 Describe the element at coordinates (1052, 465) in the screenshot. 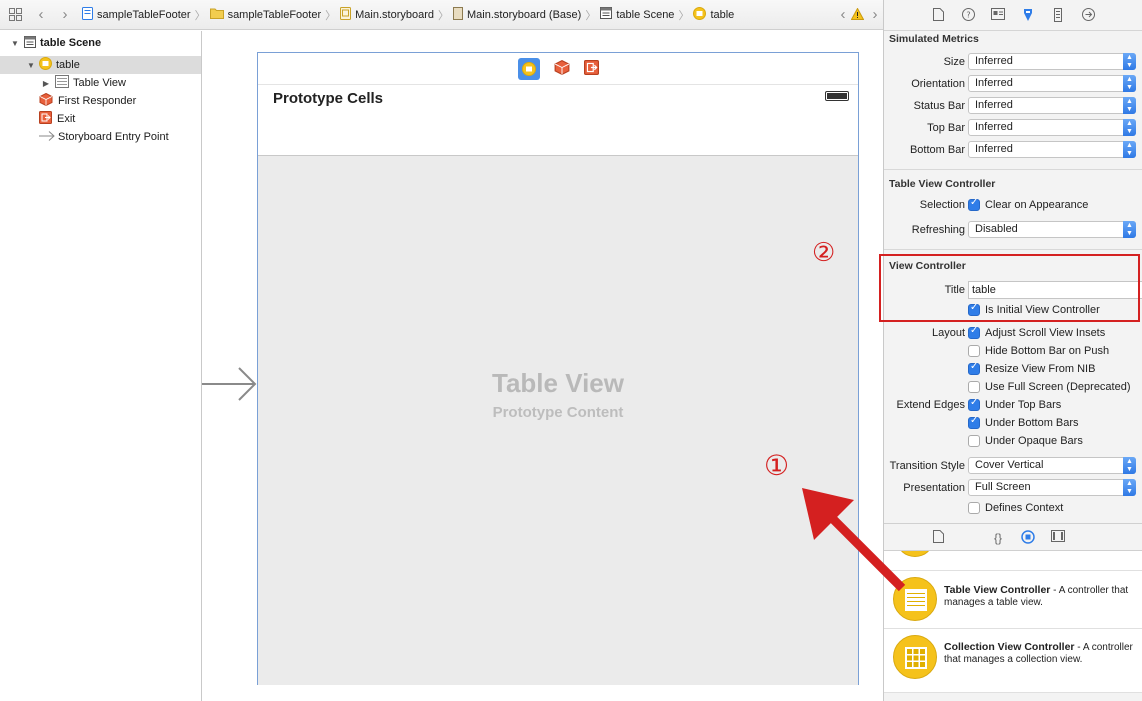

I see `transition-style-popup: Cover Vertical ▲ ▼` at that location.